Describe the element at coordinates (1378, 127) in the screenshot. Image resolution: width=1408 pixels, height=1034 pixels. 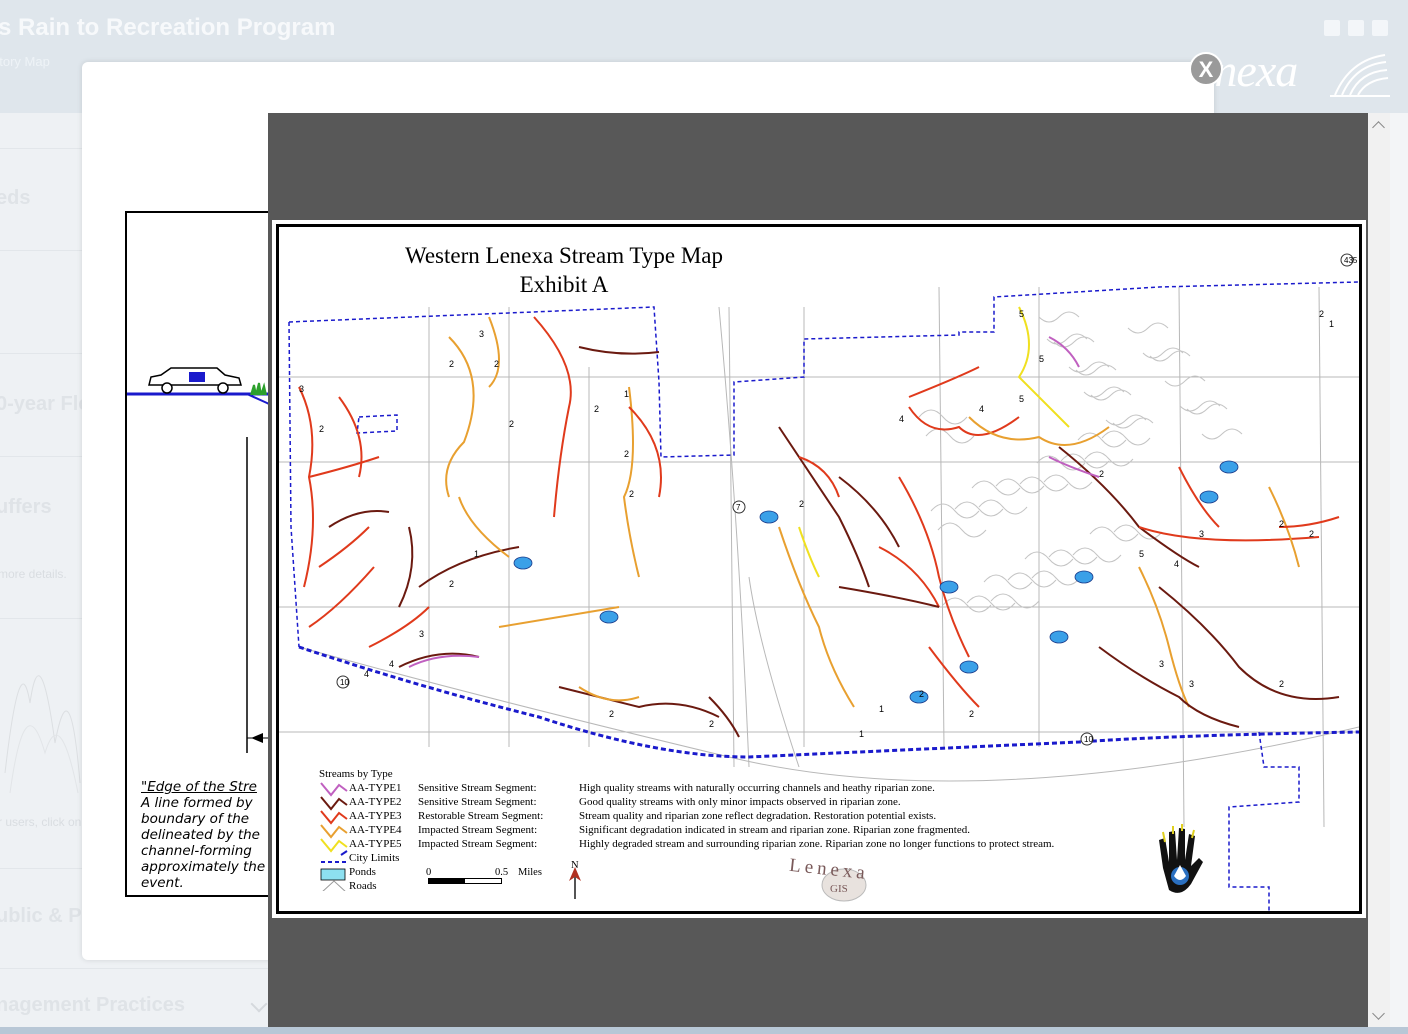
I see `scroll-up-icon` at that location.